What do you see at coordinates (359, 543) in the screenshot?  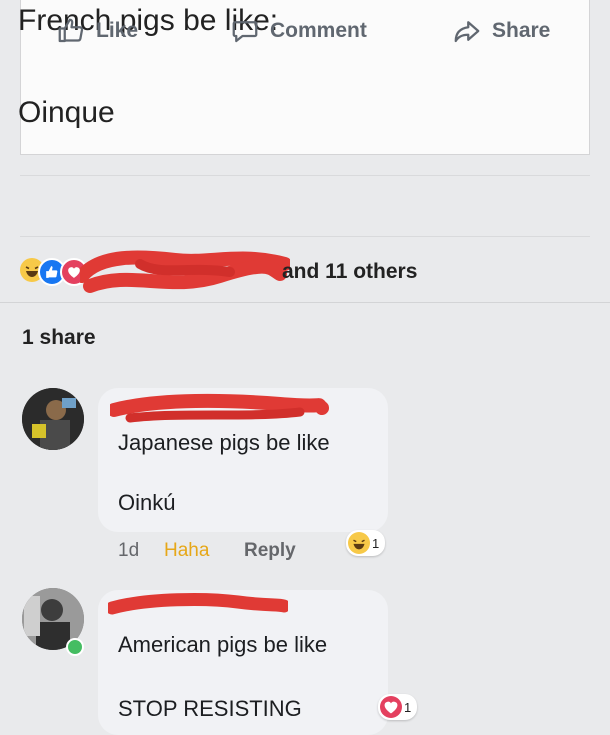 I see `haha-icon` at bounding box center [359, 543].